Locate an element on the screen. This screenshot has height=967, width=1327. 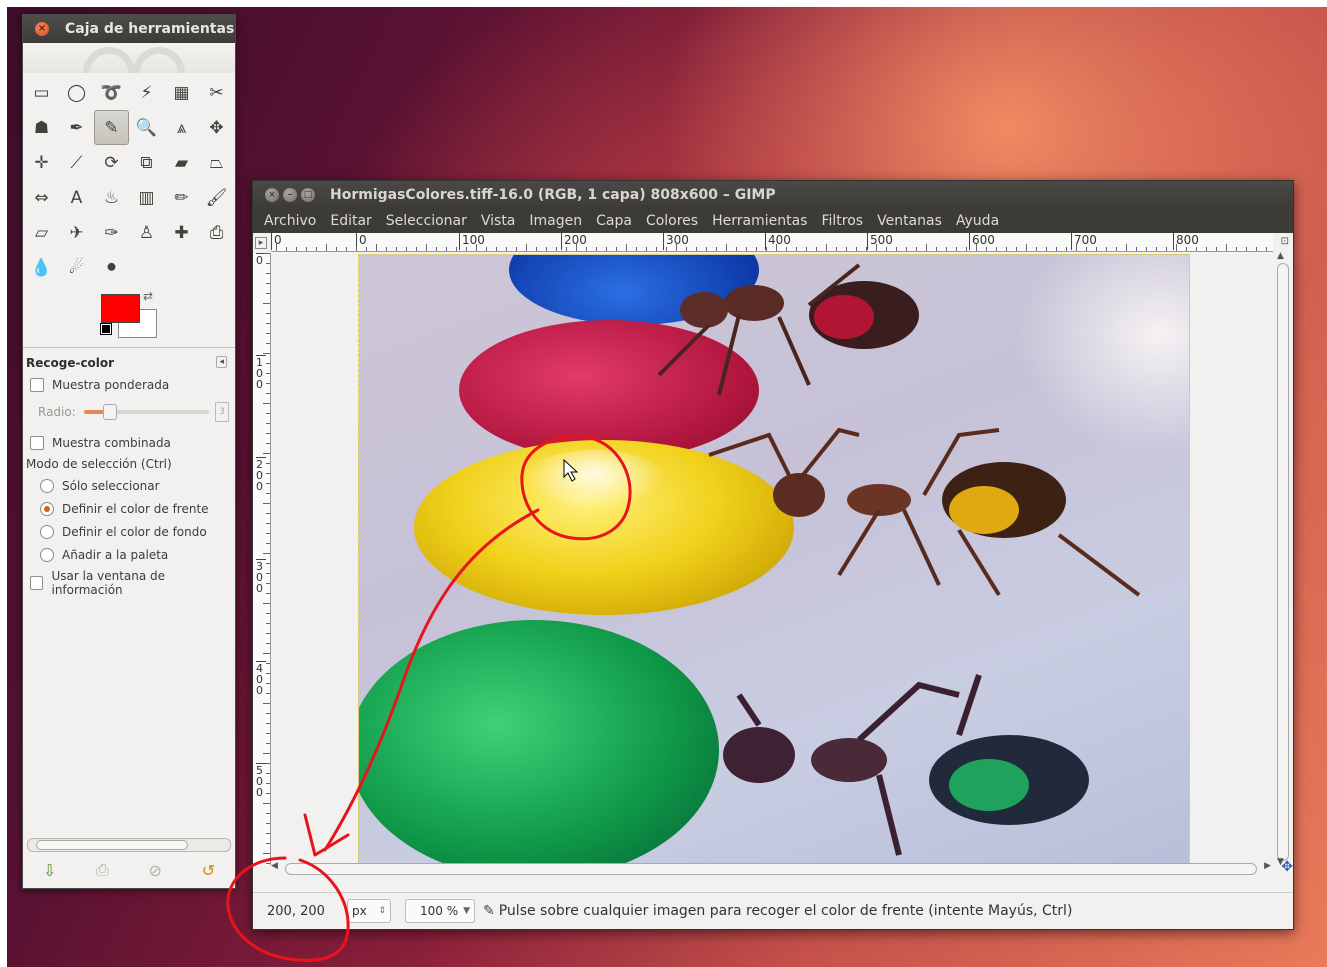
fuzzy-select-icon: ⚡ is located at coordinates (146, 92).